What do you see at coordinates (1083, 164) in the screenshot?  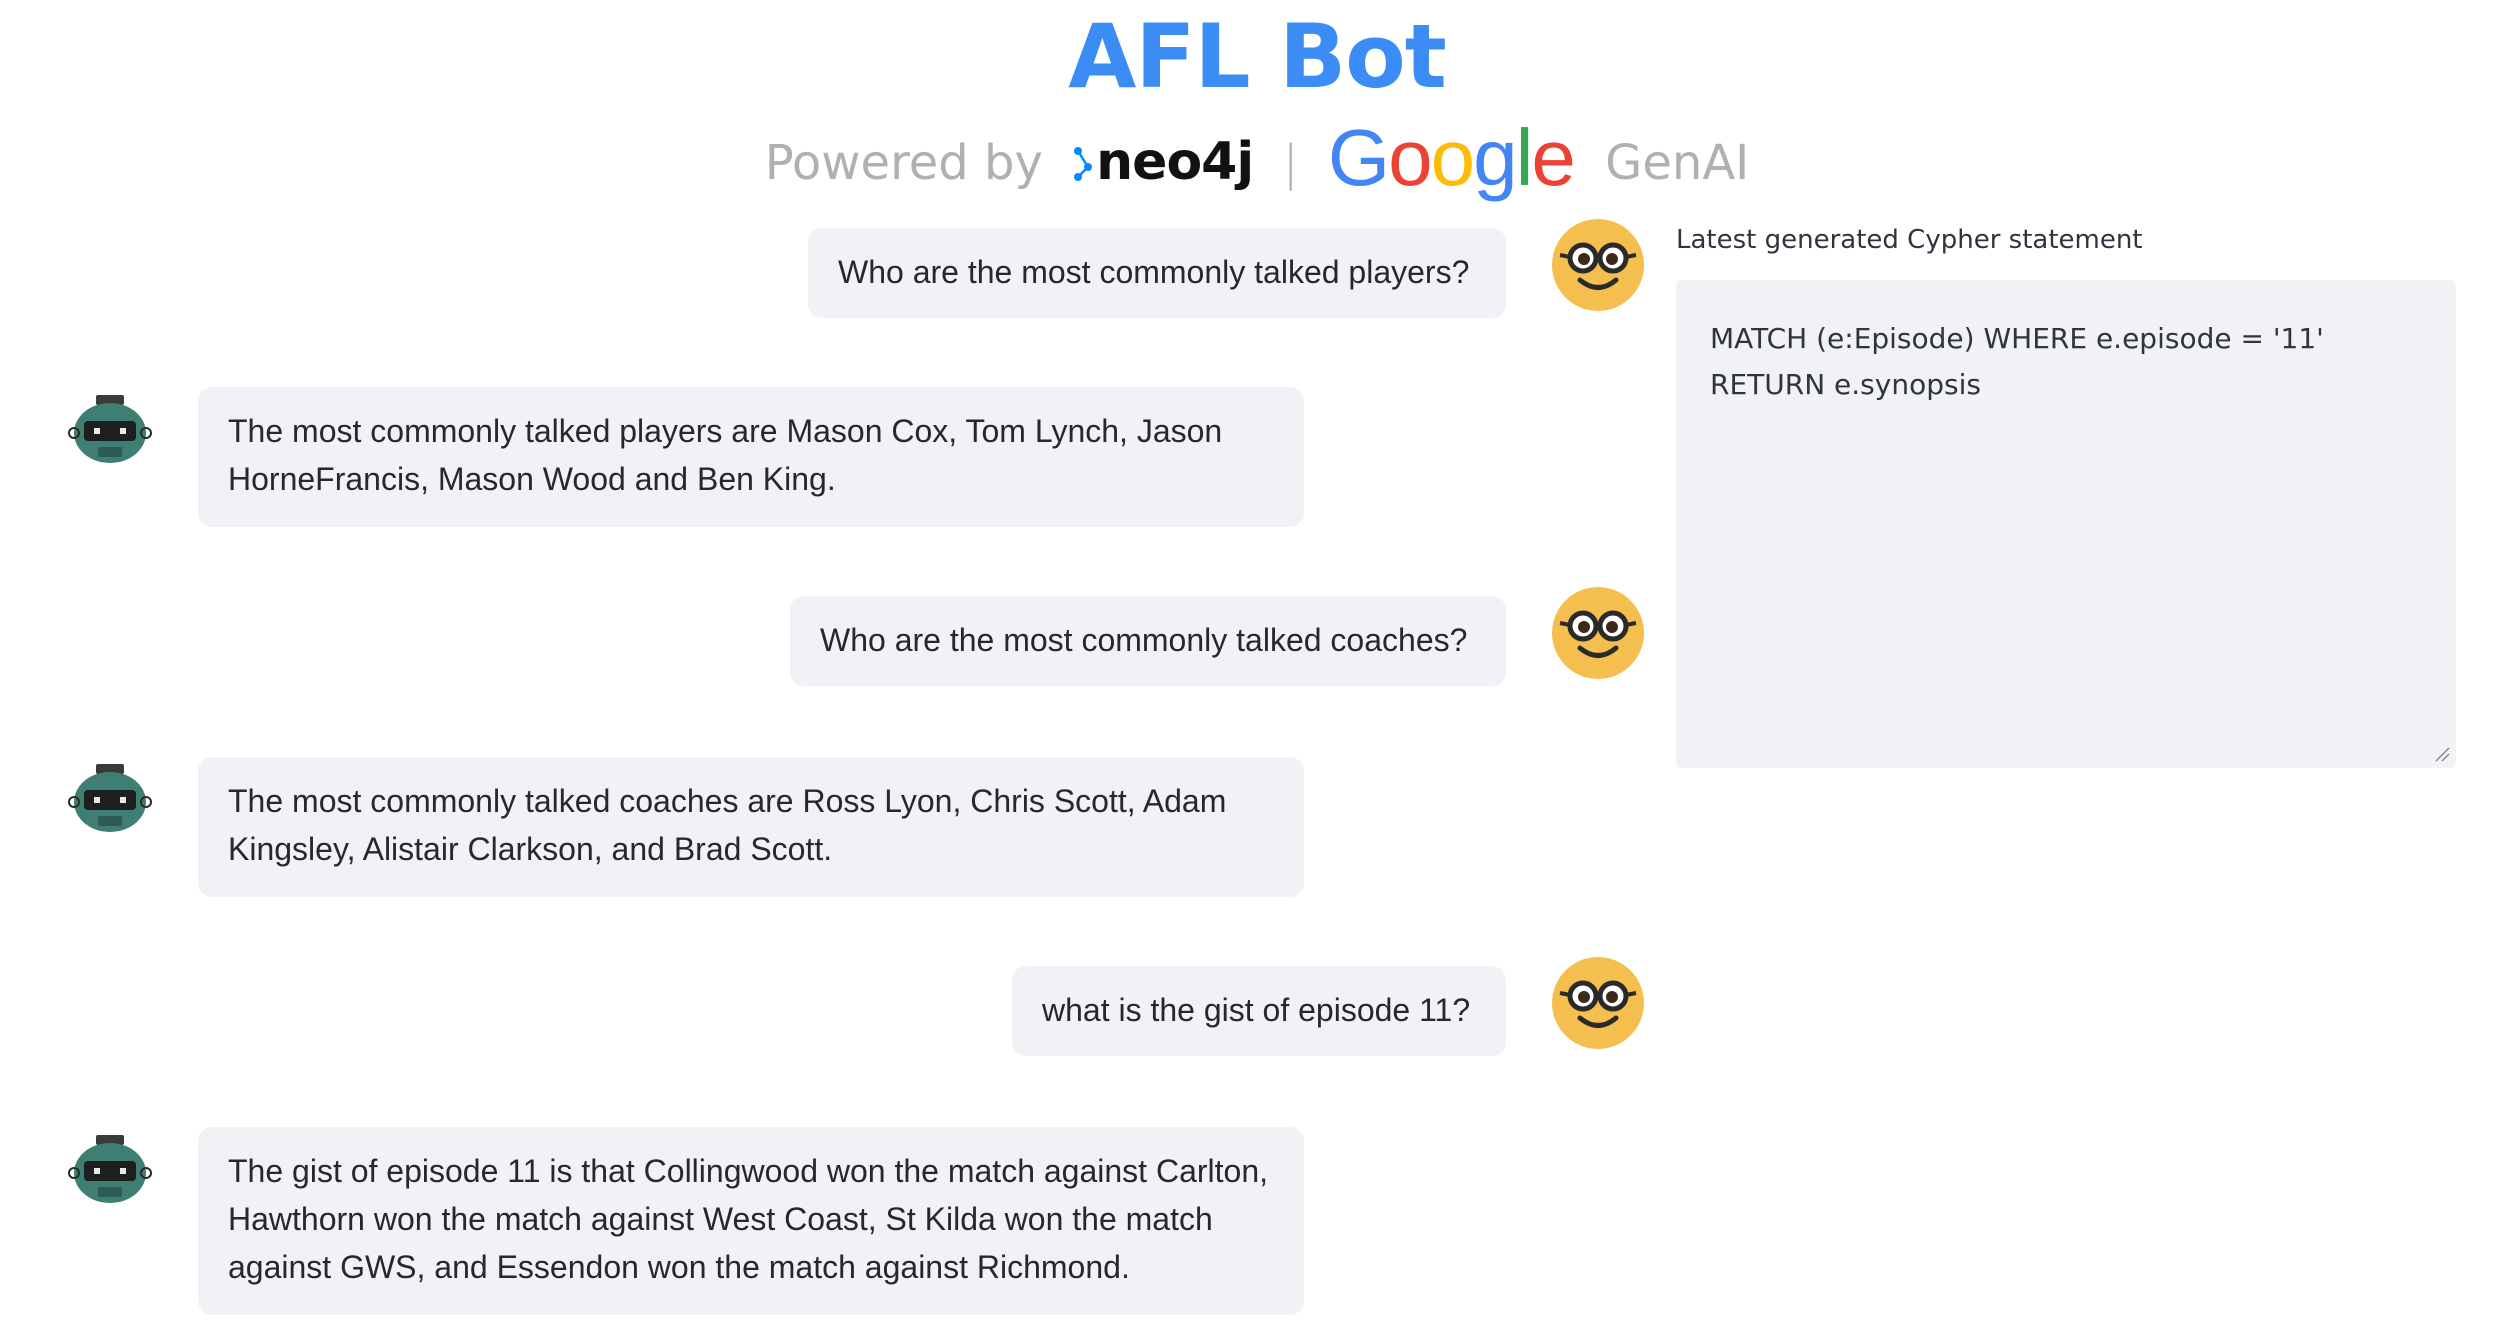 I see `neo4j-graph-icon` at bounding box center [1083, 164].